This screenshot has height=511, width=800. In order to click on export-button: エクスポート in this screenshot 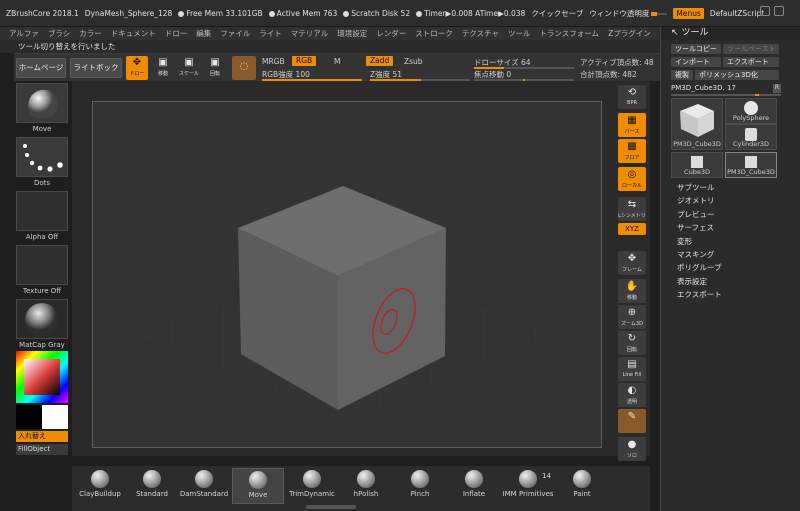, I will do `click(751, 62)`.